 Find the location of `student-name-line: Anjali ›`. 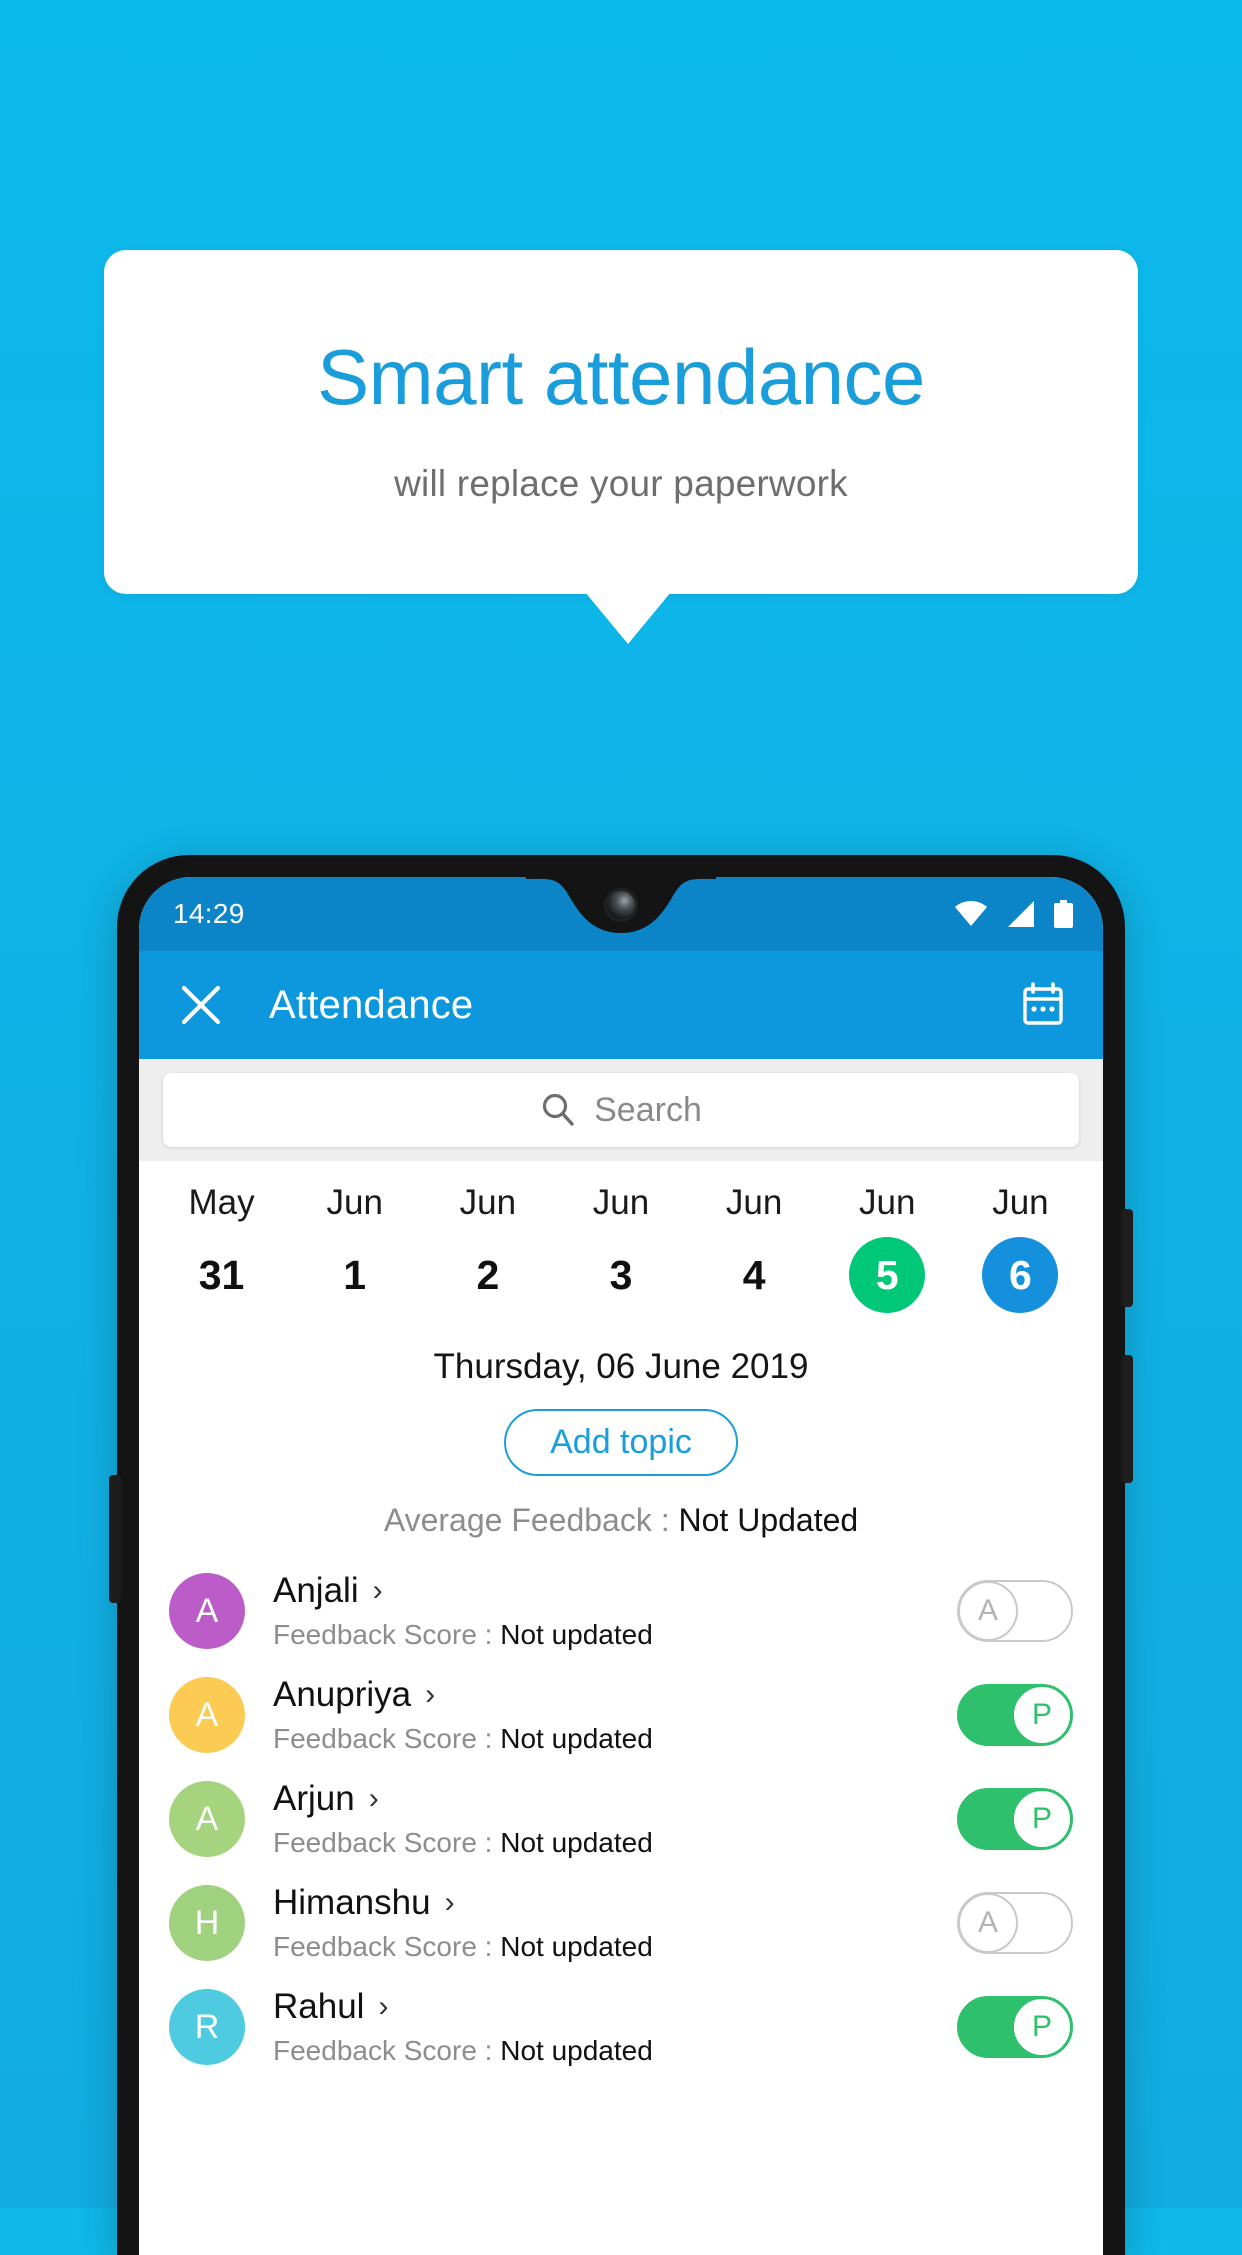

student-name-line: Anjali › is located at coordinates (615, 1591).